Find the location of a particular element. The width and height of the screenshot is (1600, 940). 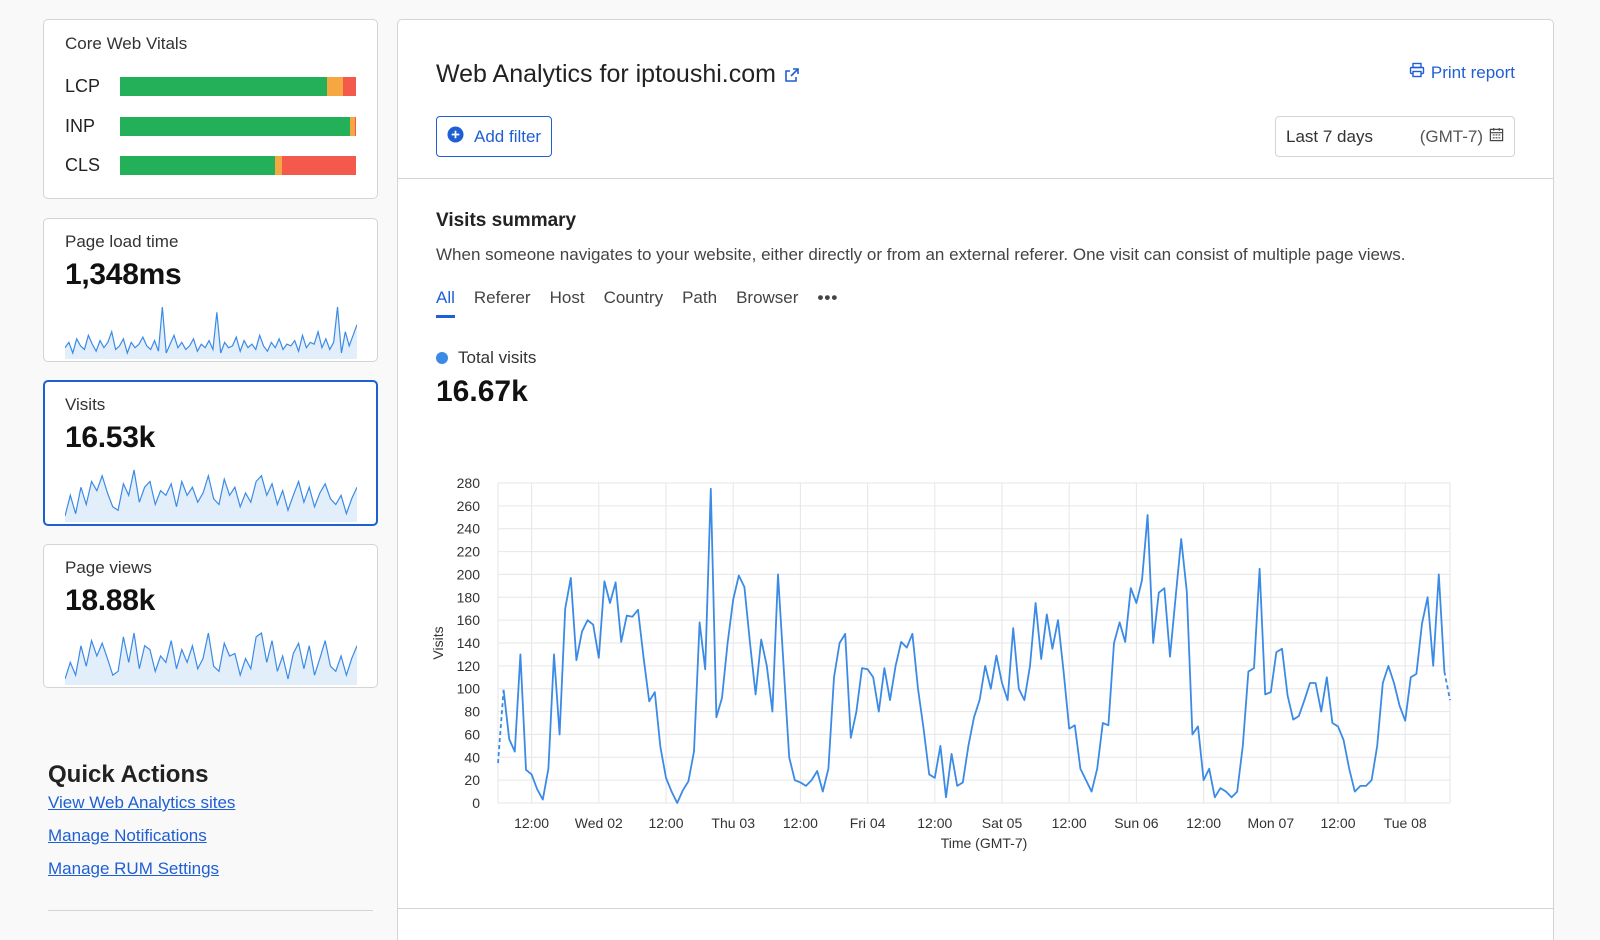

cwv-row-cls: CLS is located at coordinates (210, 165).